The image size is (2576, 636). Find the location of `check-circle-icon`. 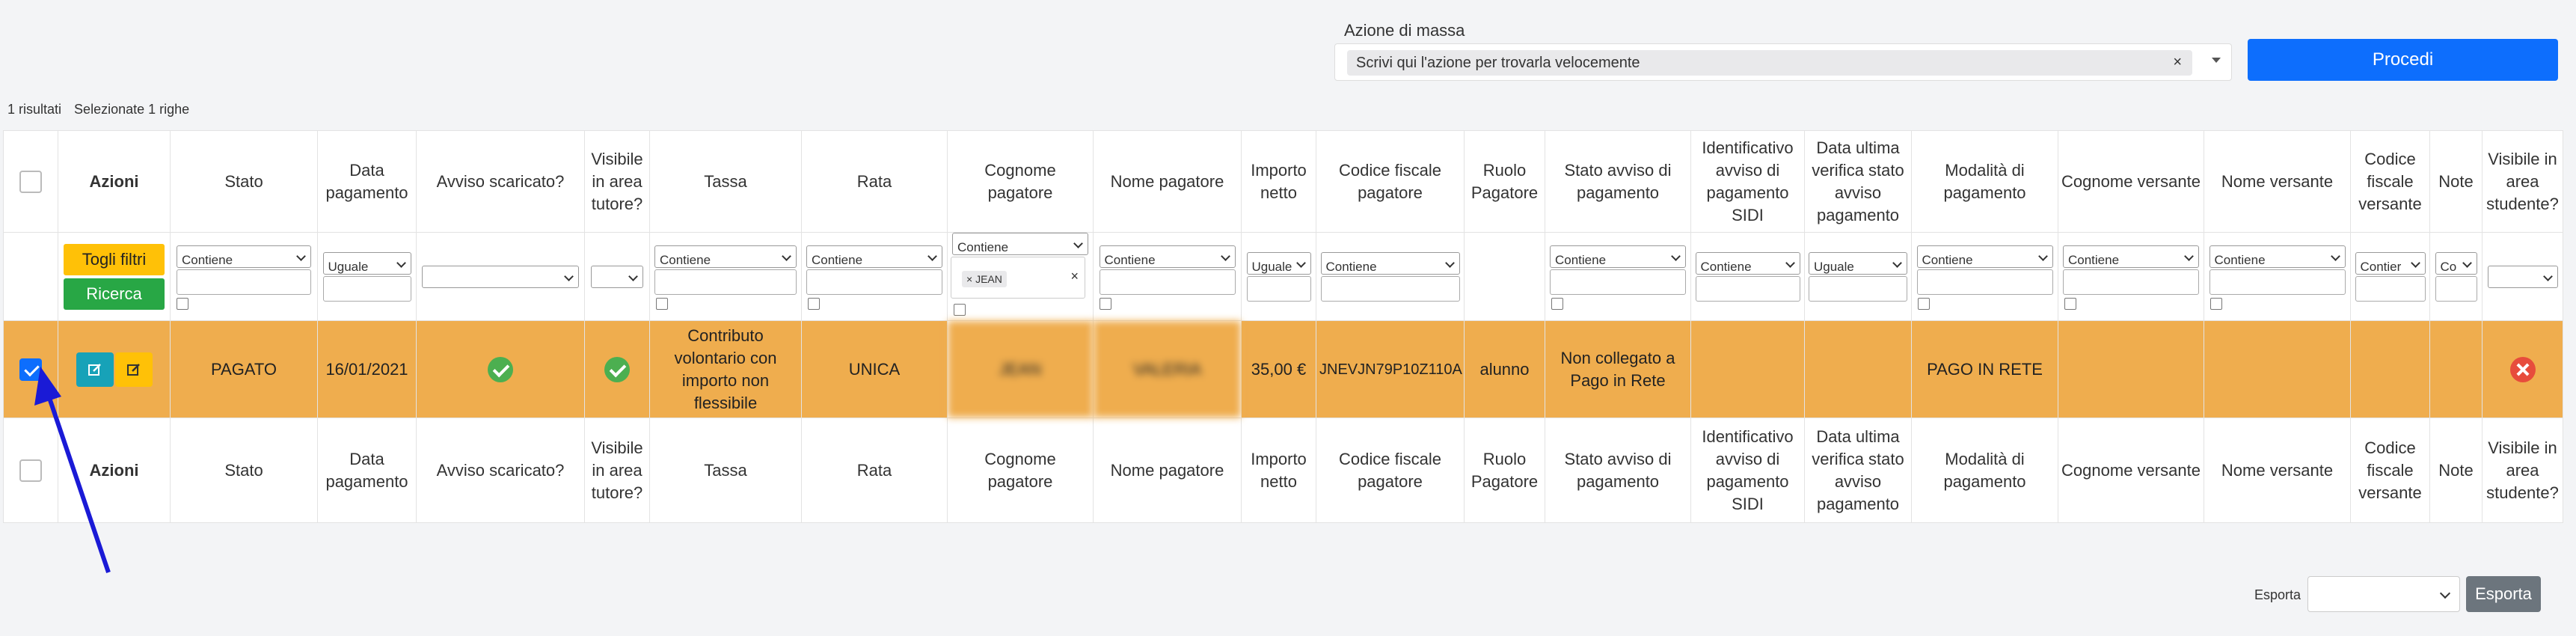

check-circle-icon is located at coordinates (500, 369).